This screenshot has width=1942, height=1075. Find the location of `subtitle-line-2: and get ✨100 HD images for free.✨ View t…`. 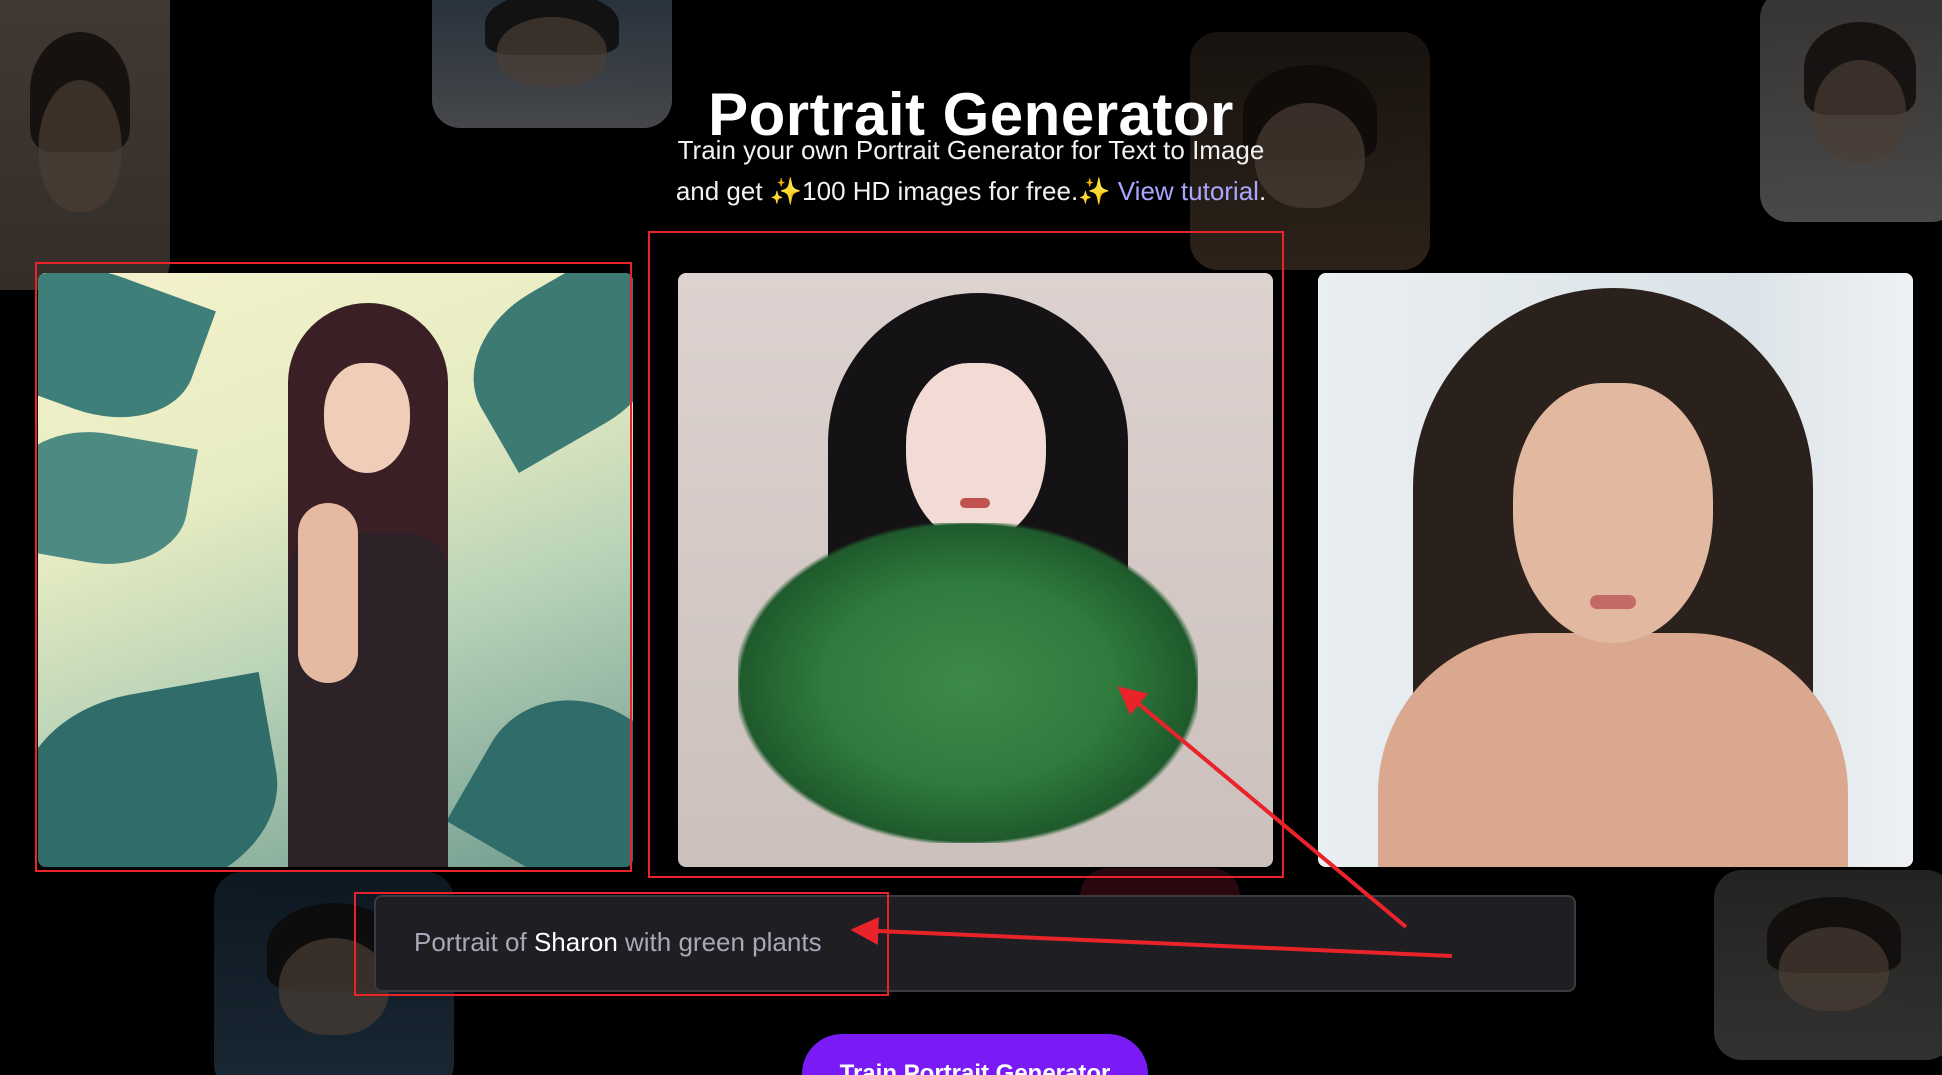

subtitle-line-2: and get ✨100 HD images for free.✨ View t… is located at coordinates (971, 191).